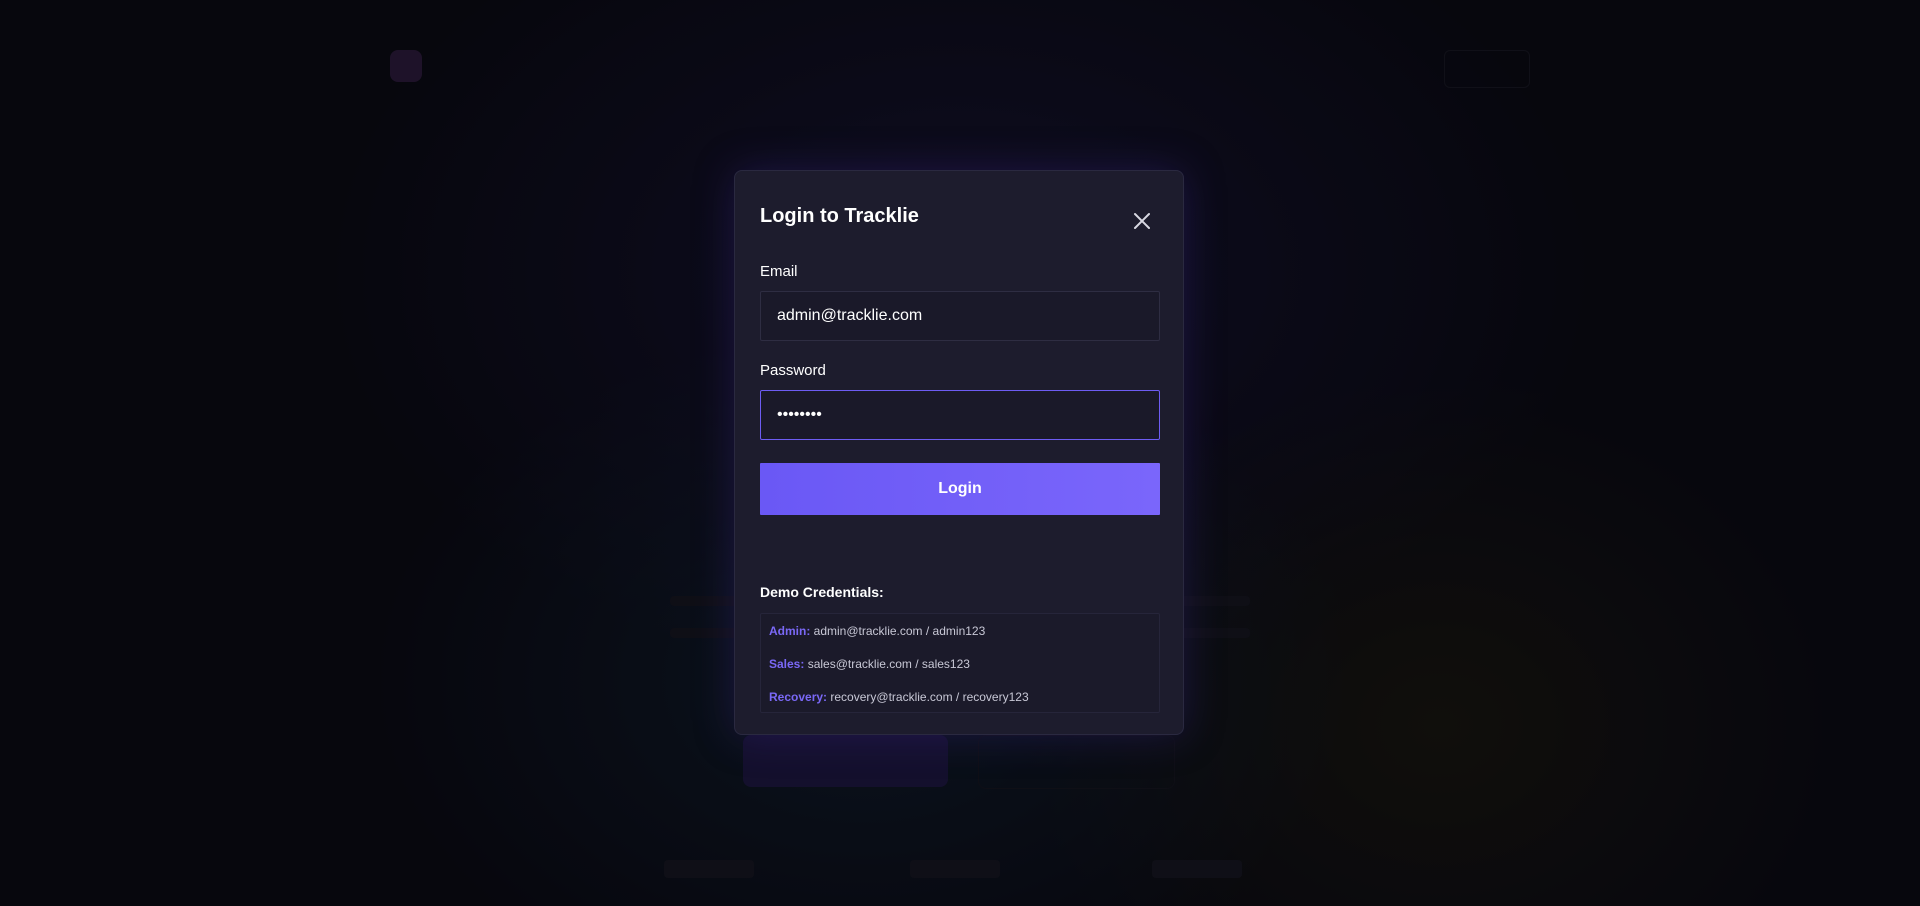  Describe the element at coordinates (779, 271) in the screenshot. I see `email-label: Email` at that location.